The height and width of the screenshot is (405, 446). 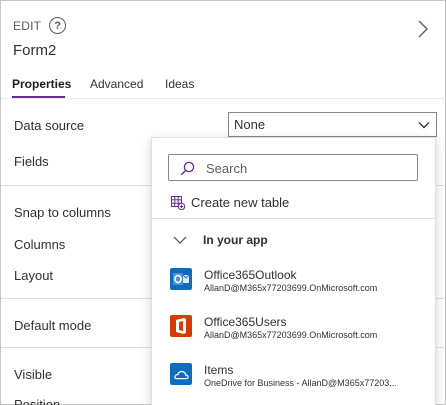 I want to click on prop-data-source-label: Data source, so click(x=49, y=125).